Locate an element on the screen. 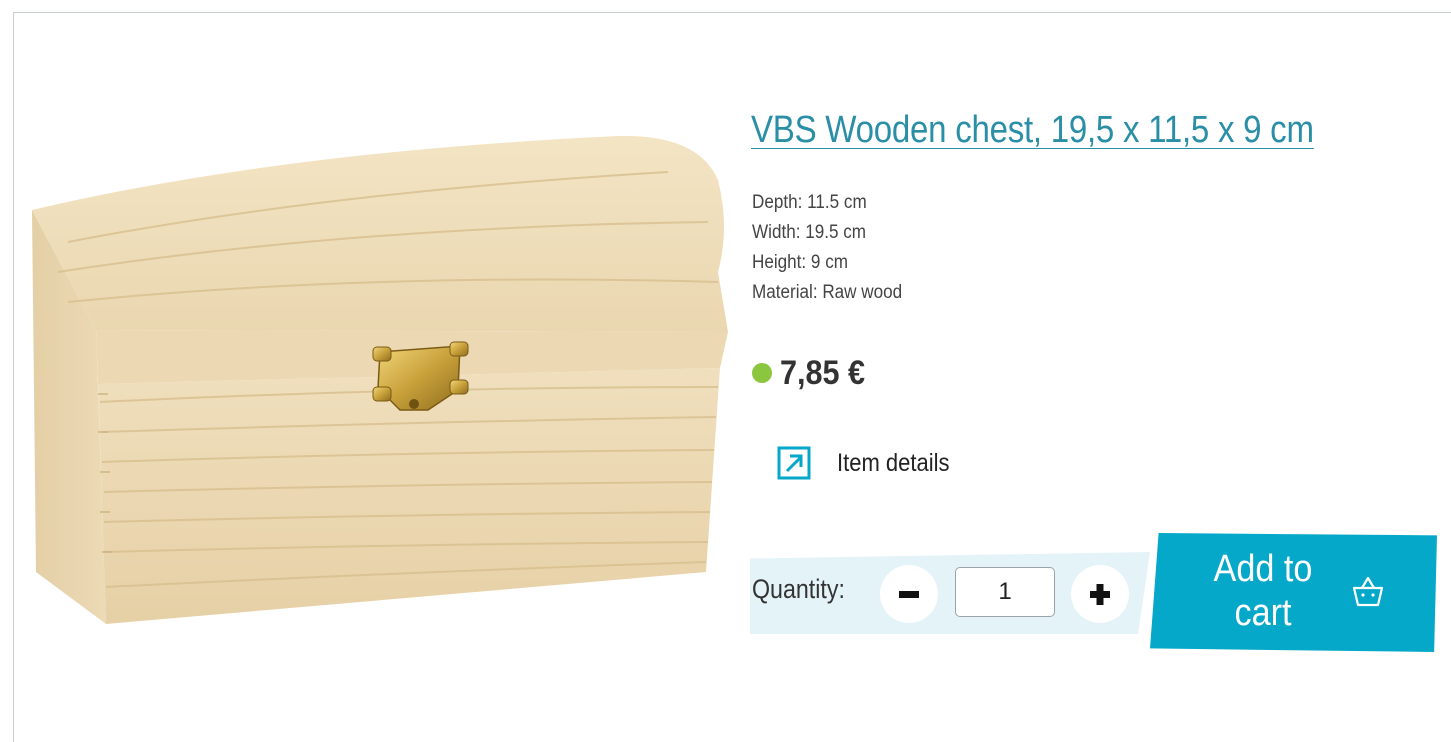  spec-material: Material: Raw wood is located at coordinates (827, 292).